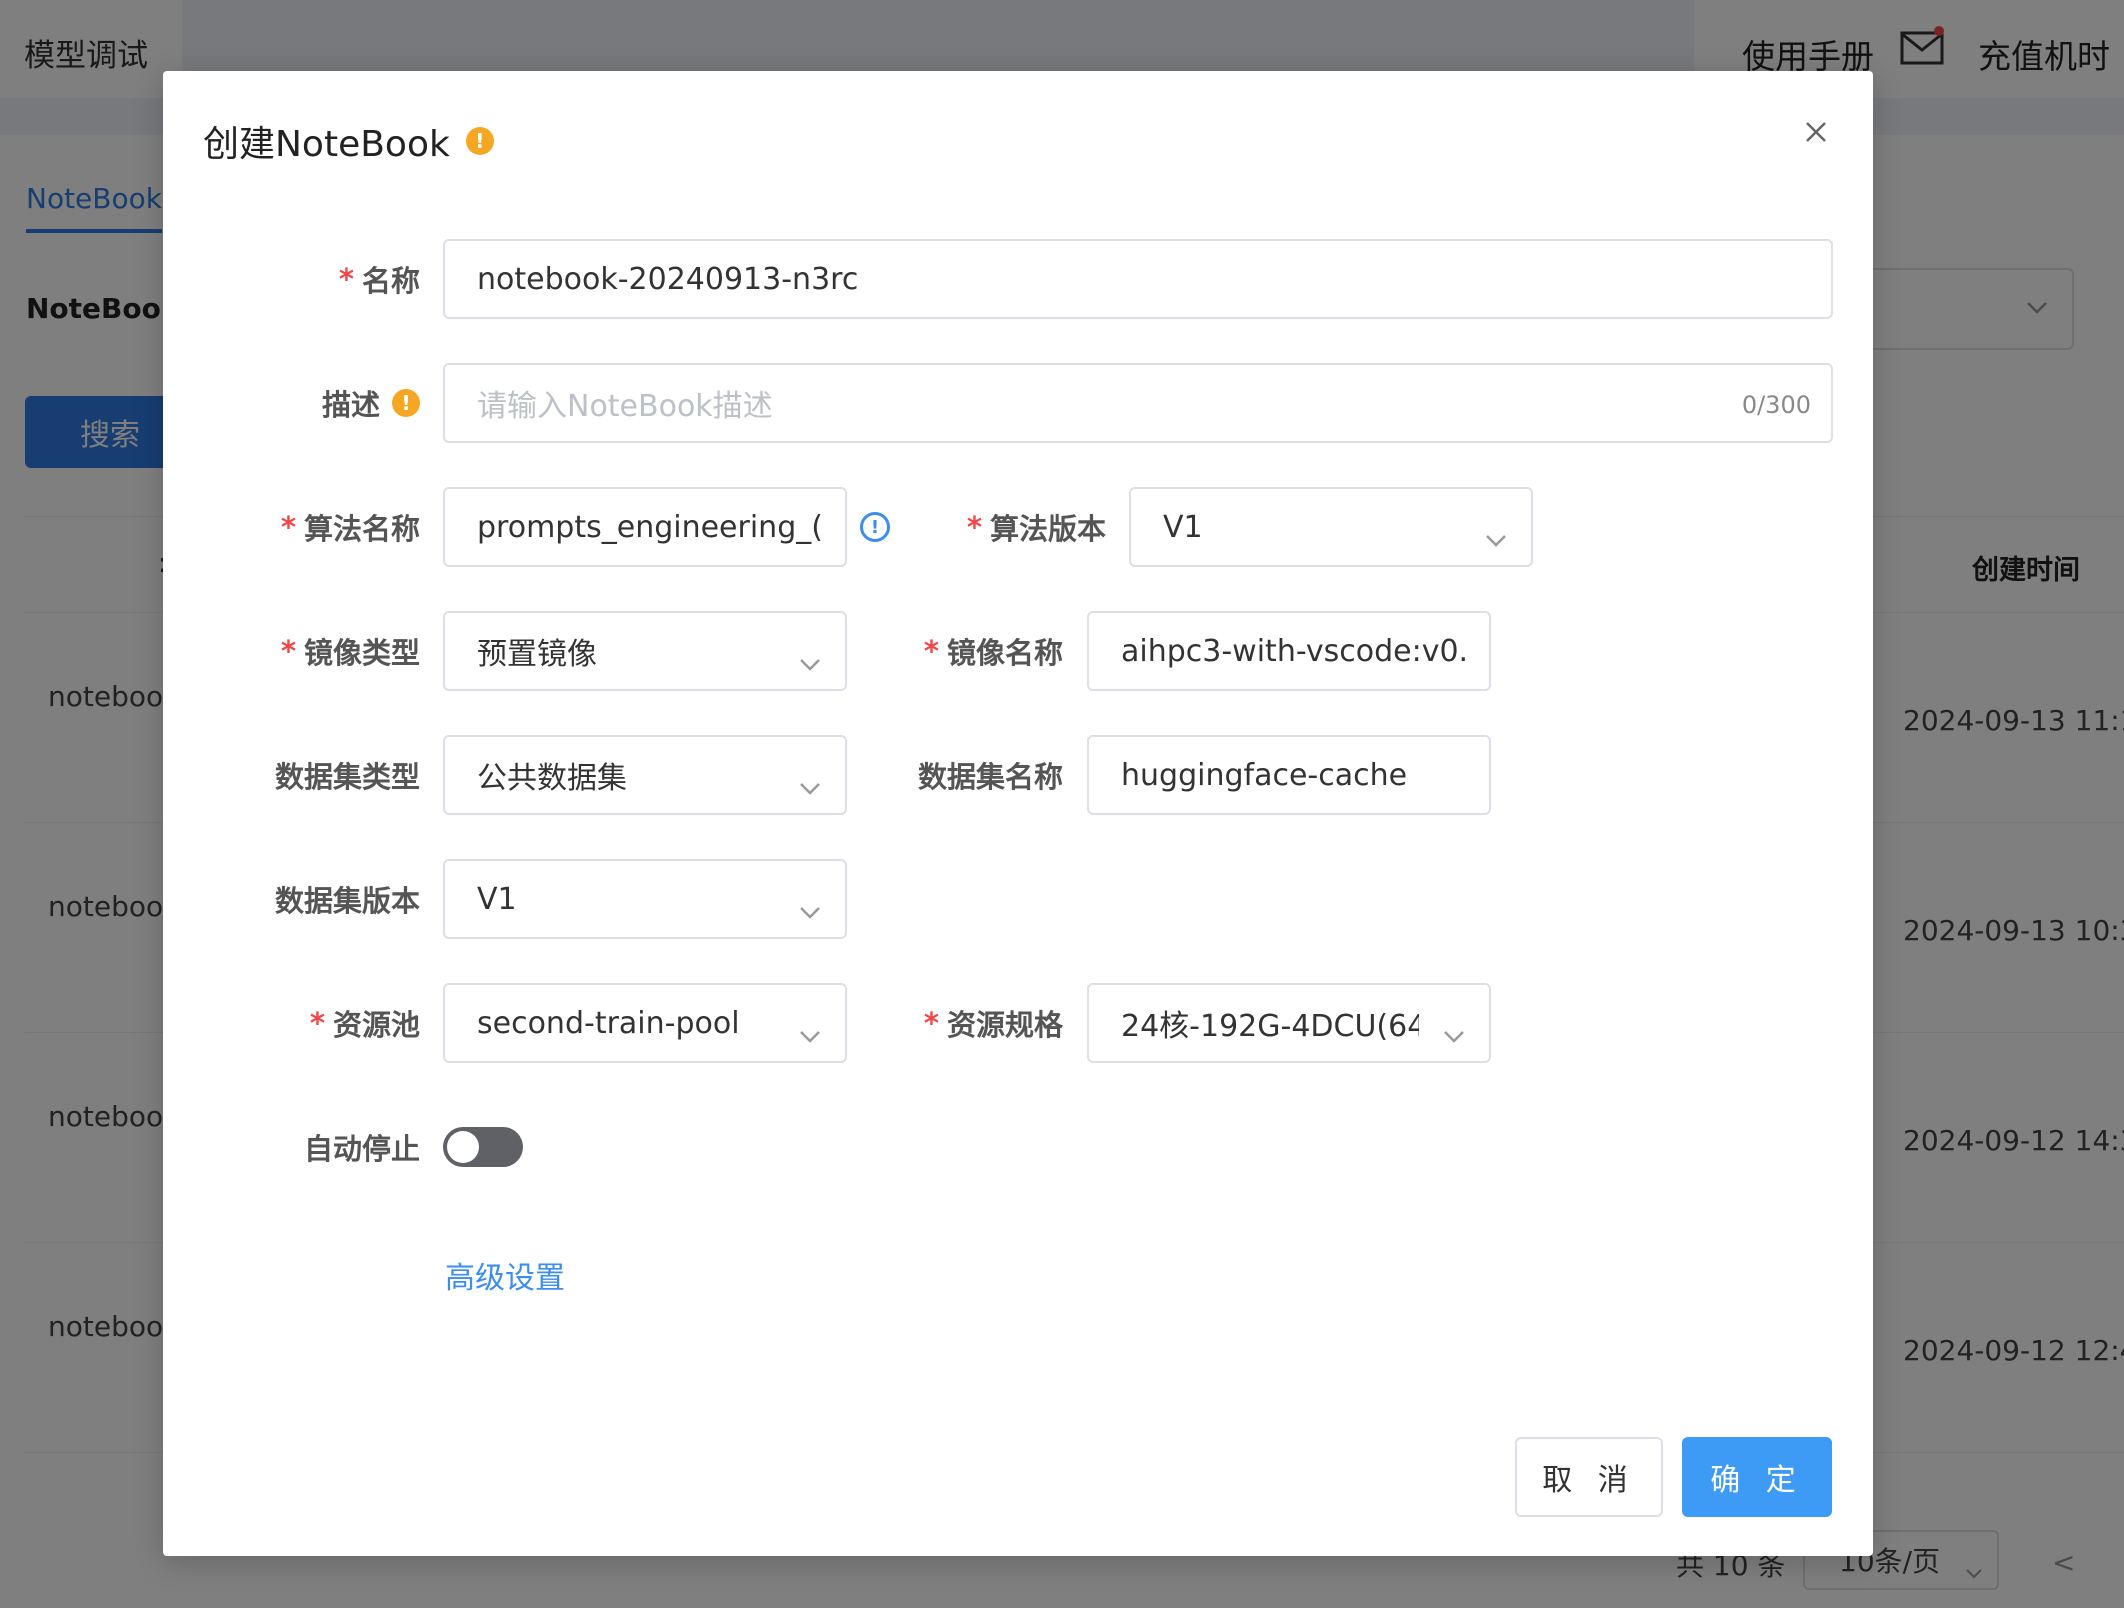 The image size is (2124, 1608). What do you see at coordinates (291, 279) in the screenshot?
I see `name-label: * 名称` at bounding box center [291, 279].